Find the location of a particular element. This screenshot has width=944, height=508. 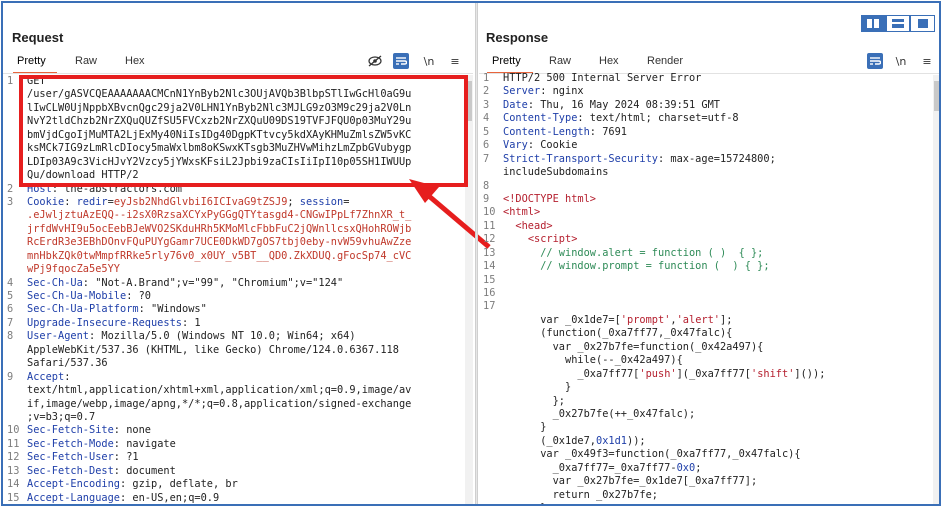

code-line: 11 <head> is located at coordinates (708, 226).